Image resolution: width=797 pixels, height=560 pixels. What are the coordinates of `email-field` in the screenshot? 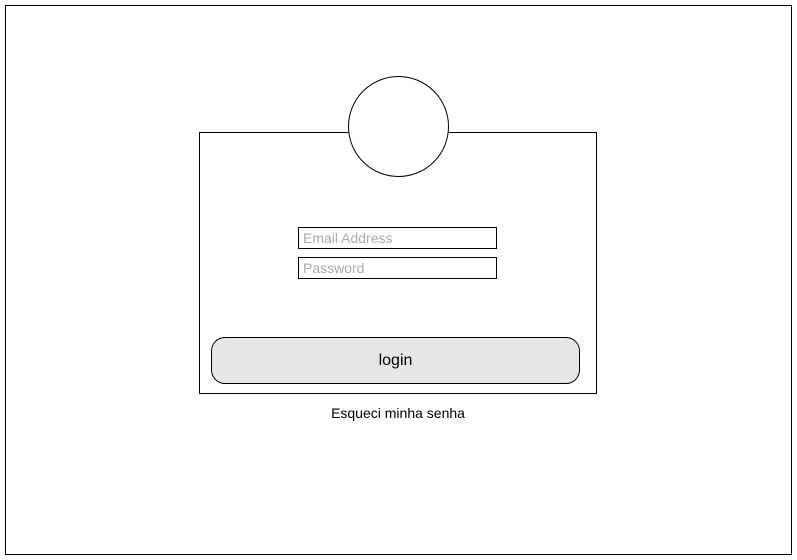 It's located at (397, 238).